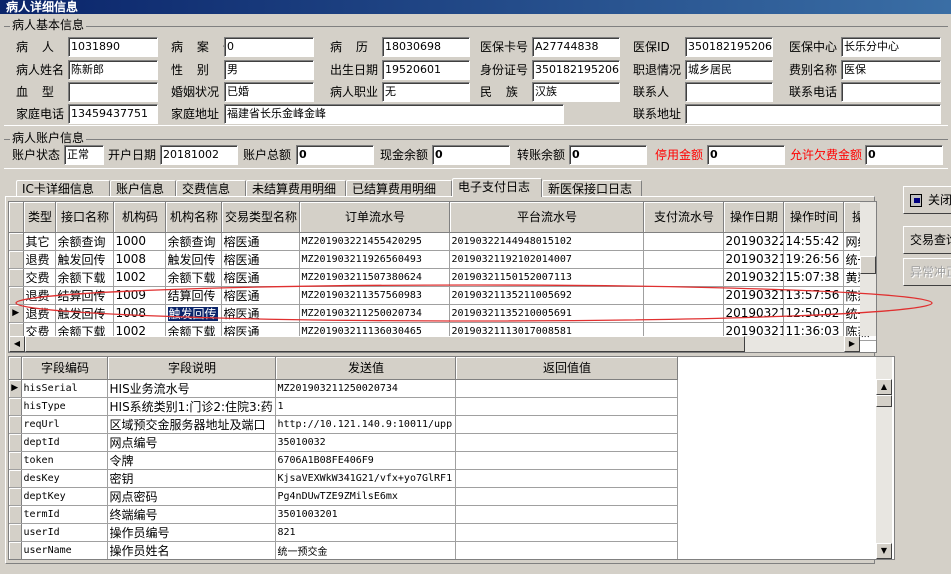 The image size is (951, 574). I want to click on basic-field-0-0: 1031890, so click(113, 47).